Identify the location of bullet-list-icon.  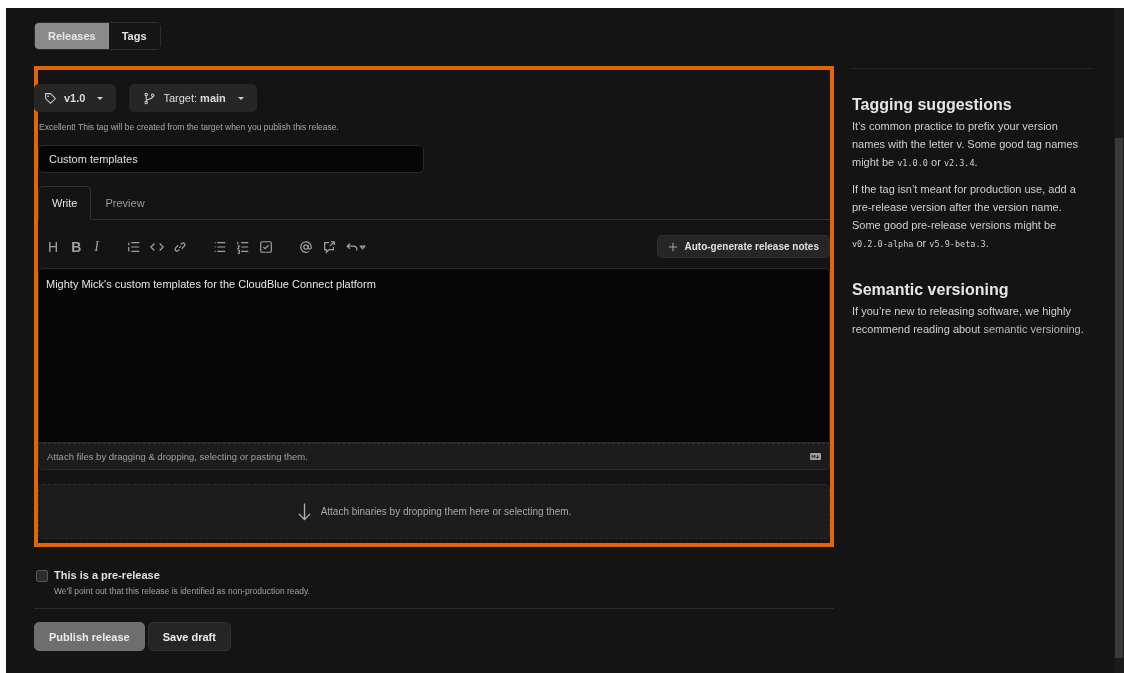
(219, 246).